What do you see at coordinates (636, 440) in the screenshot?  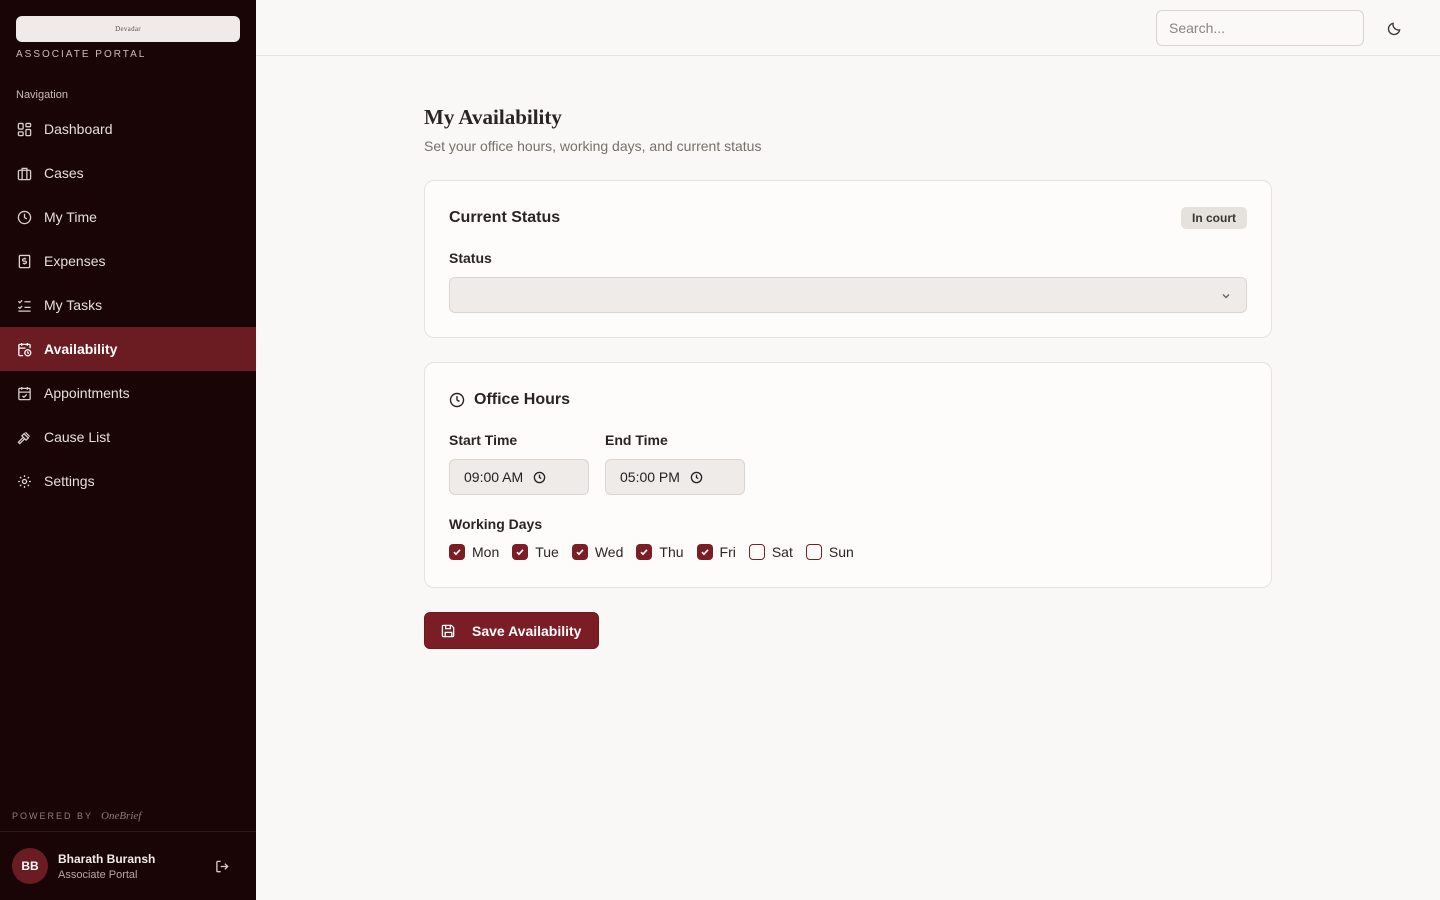 I see `end-time-label: End Time` at bounding box center [636, 440].